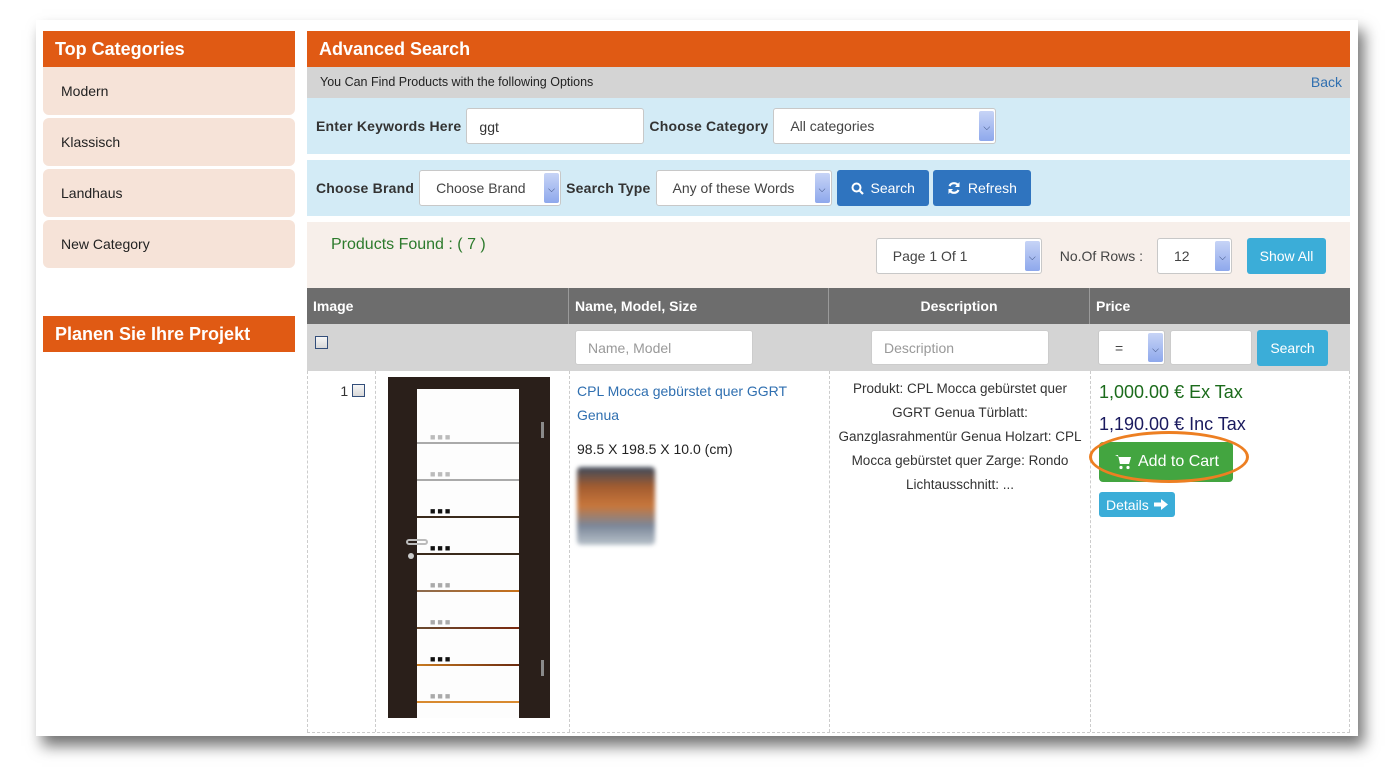 The height and width of the screenshot is (780, 1396). Describe the element at coordinates (616, 506) in the screenshot. I see `product-thumbnail` at that location.